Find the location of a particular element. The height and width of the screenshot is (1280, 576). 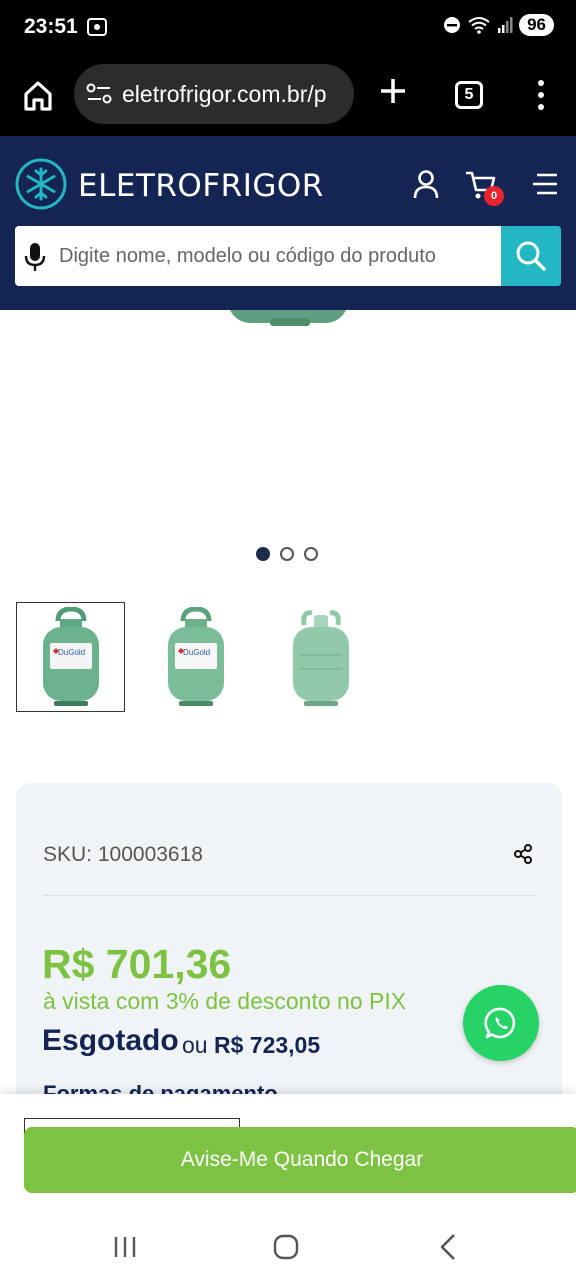

search-bar is located at coordinates (288, 256).